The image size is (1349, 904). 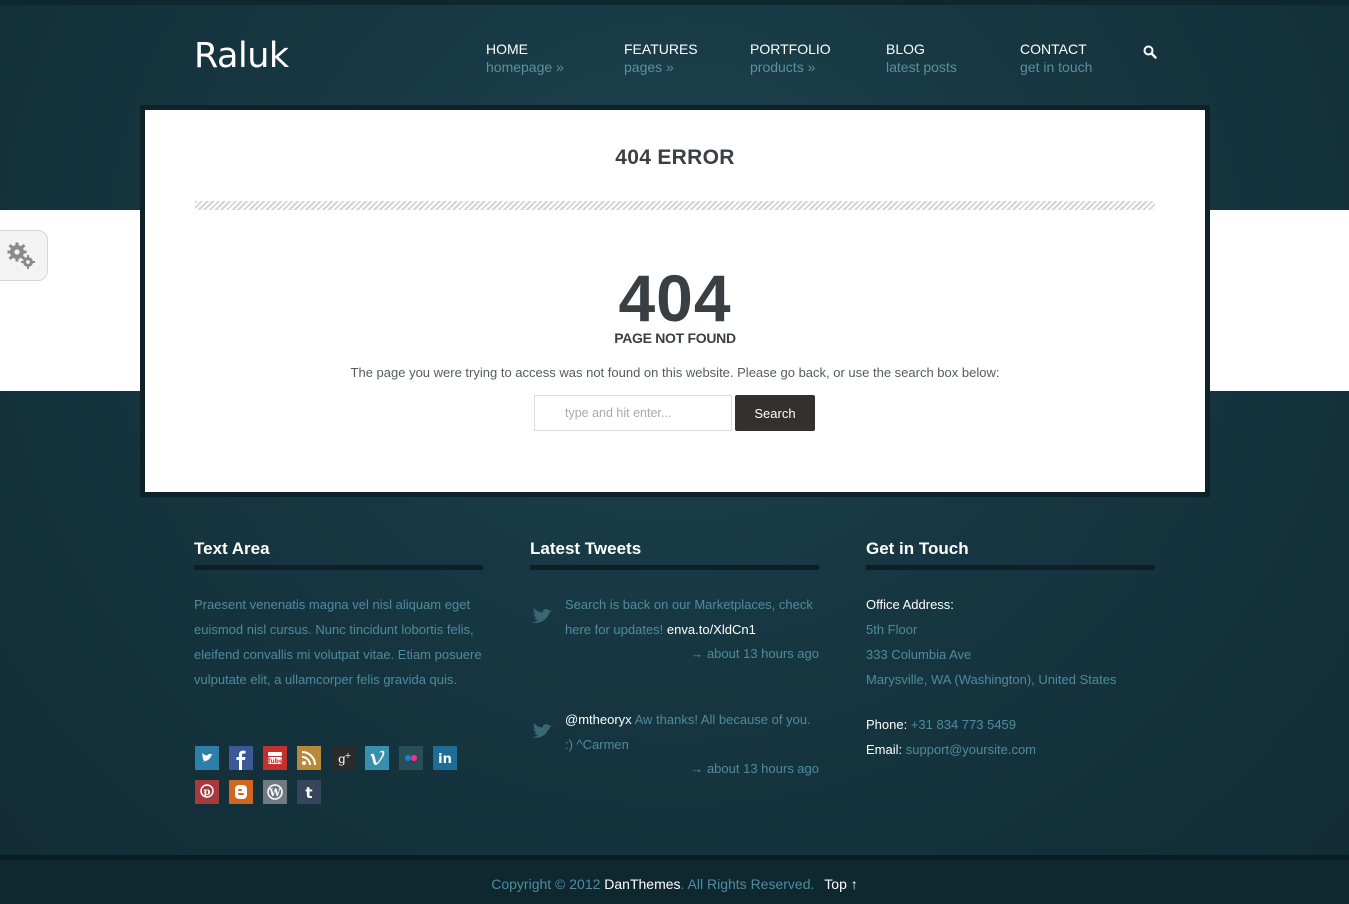 I want to click on blogger-icon, so click(x=241, y=792).